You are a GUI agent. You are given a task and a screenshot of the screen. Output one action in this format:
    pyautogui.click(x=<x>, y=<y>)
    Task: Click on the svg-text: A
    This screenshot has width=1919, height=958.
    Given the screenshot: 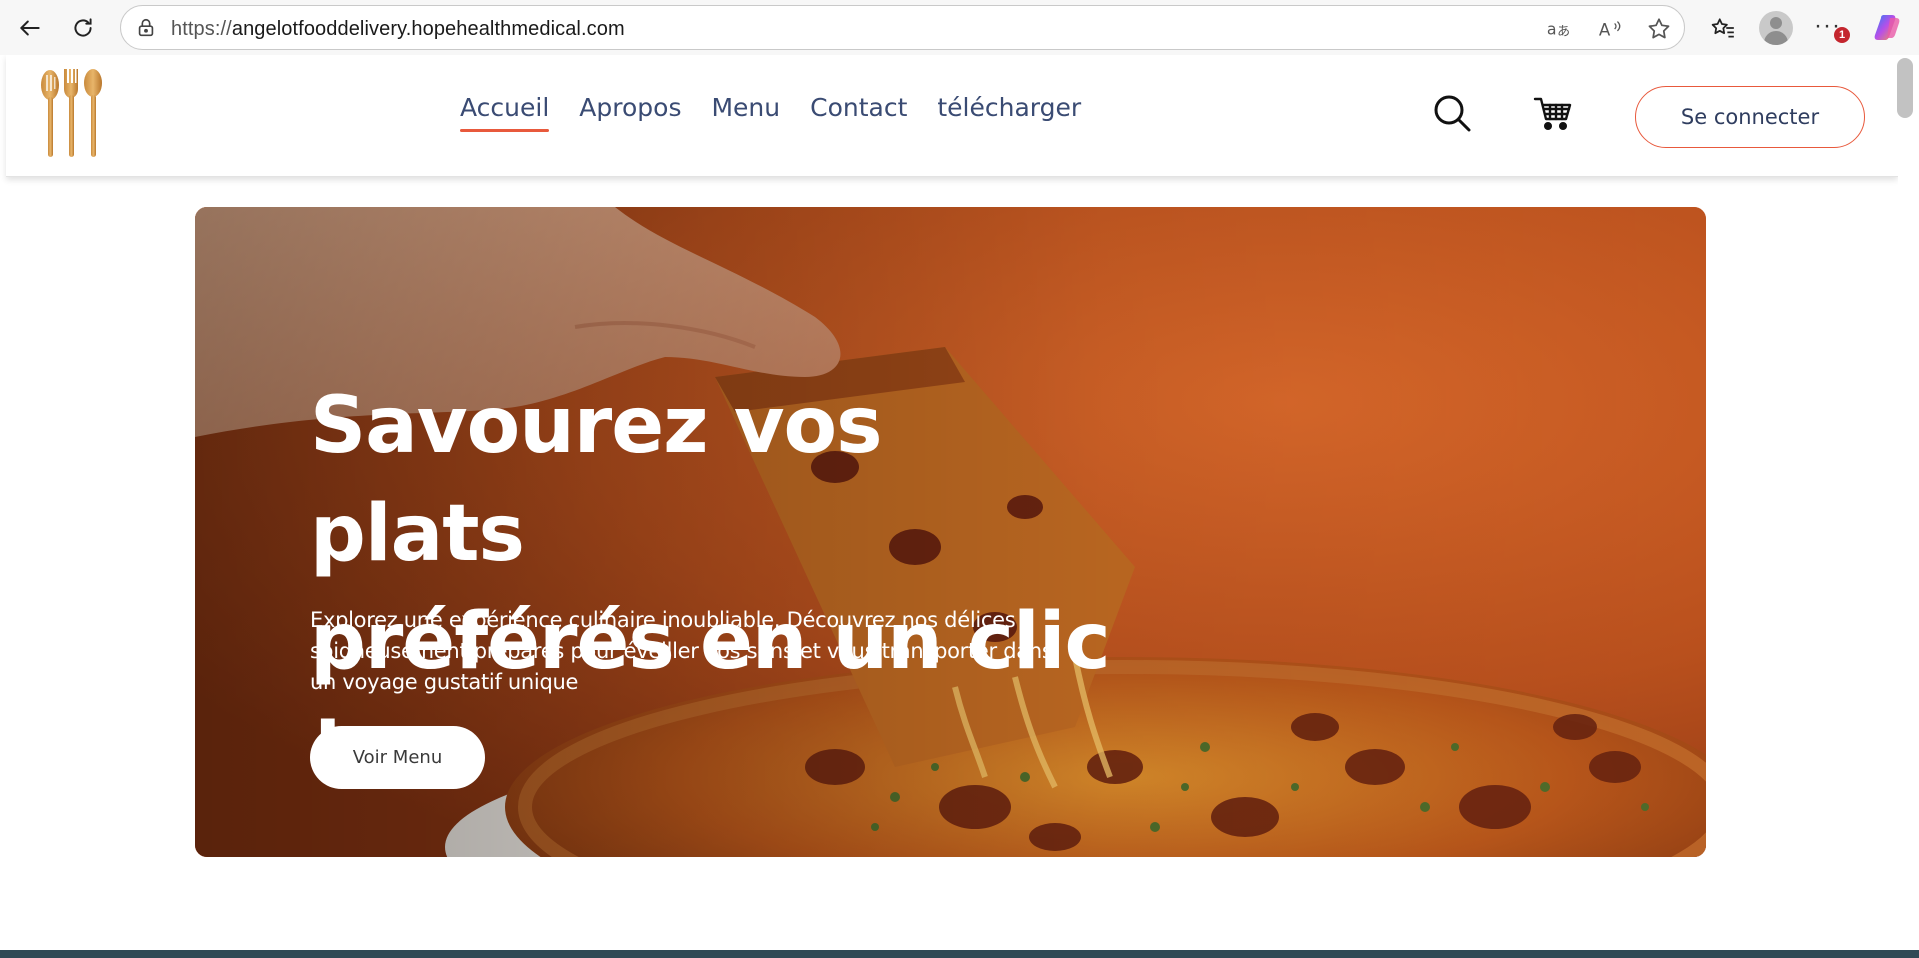 What is the action you would take?
    pyautogui.click(x=1605, y=30)
    